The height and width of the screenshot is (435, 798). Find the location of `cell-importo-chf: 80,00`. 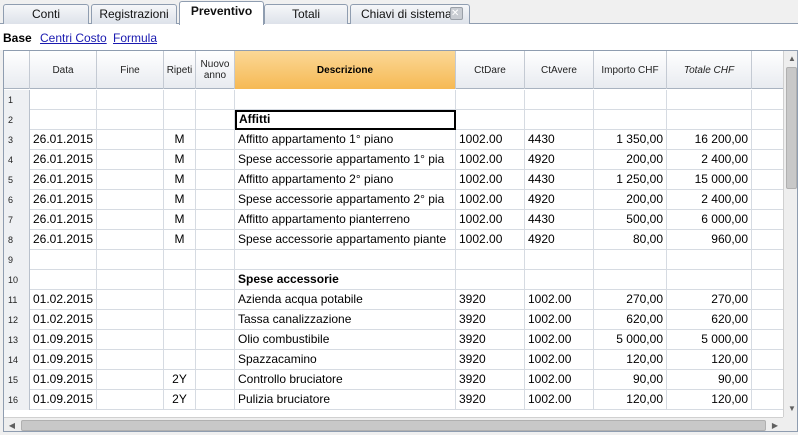

cell-importo-chf: 80,00 is located at coordinates (630, 240).